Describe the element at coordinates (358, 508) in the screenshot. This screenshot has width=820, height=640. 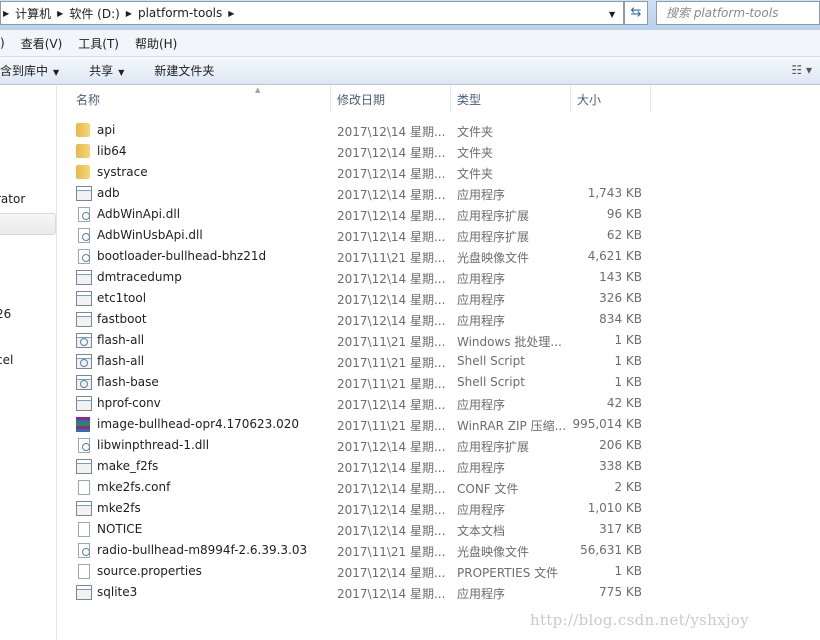
I see `file-row: mke2fs 2017\12\14 星期... 应用程序 1,010 KB` at that location.